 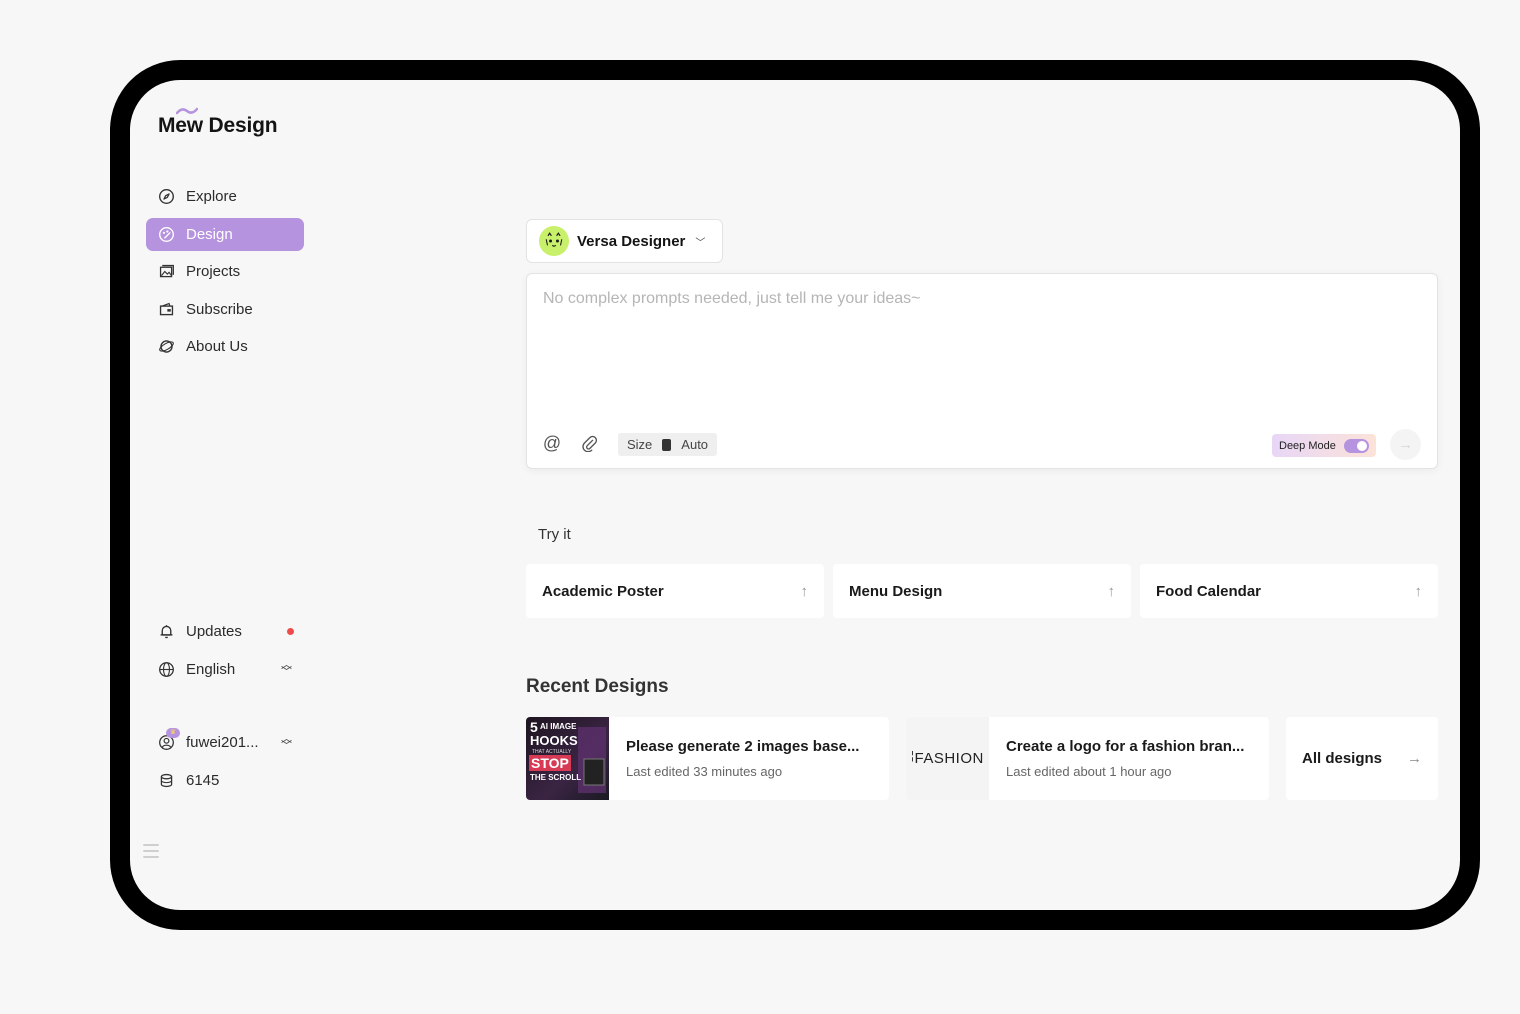 What do you see at coordinates (209, 234) in the screenshot?
I see `sidebar-item-label: Design` at bounding box center [209, 234].